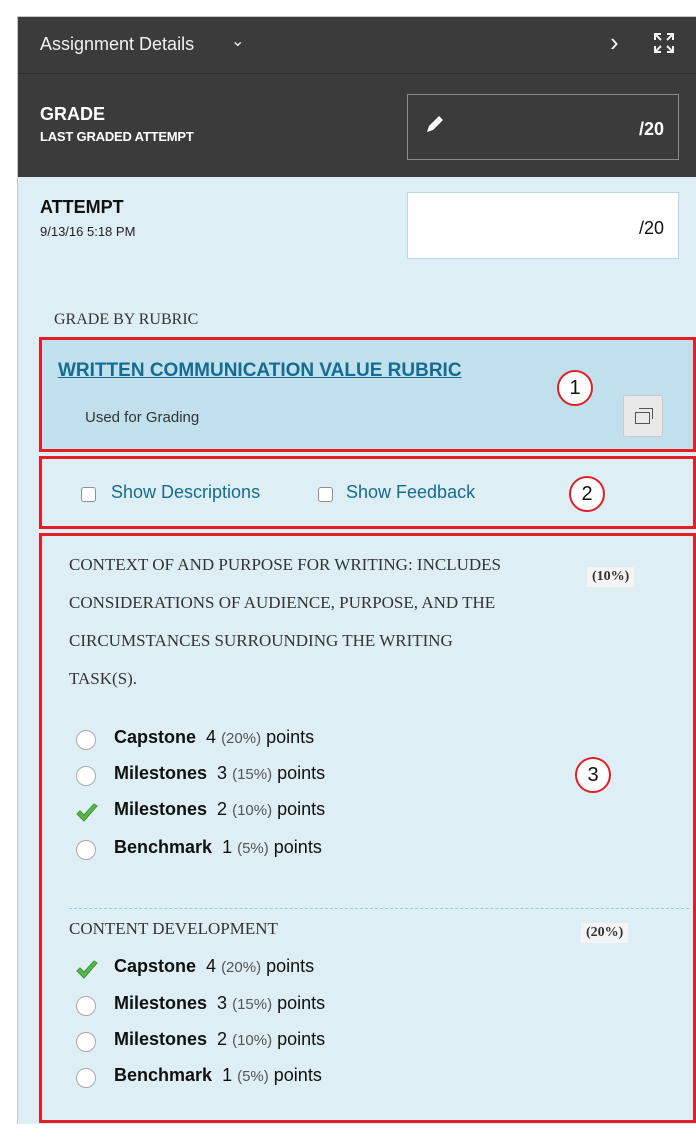 This screenshot has height=1138, width=696. I want to click on annotation-callout-3: 3, so click(593, 775).